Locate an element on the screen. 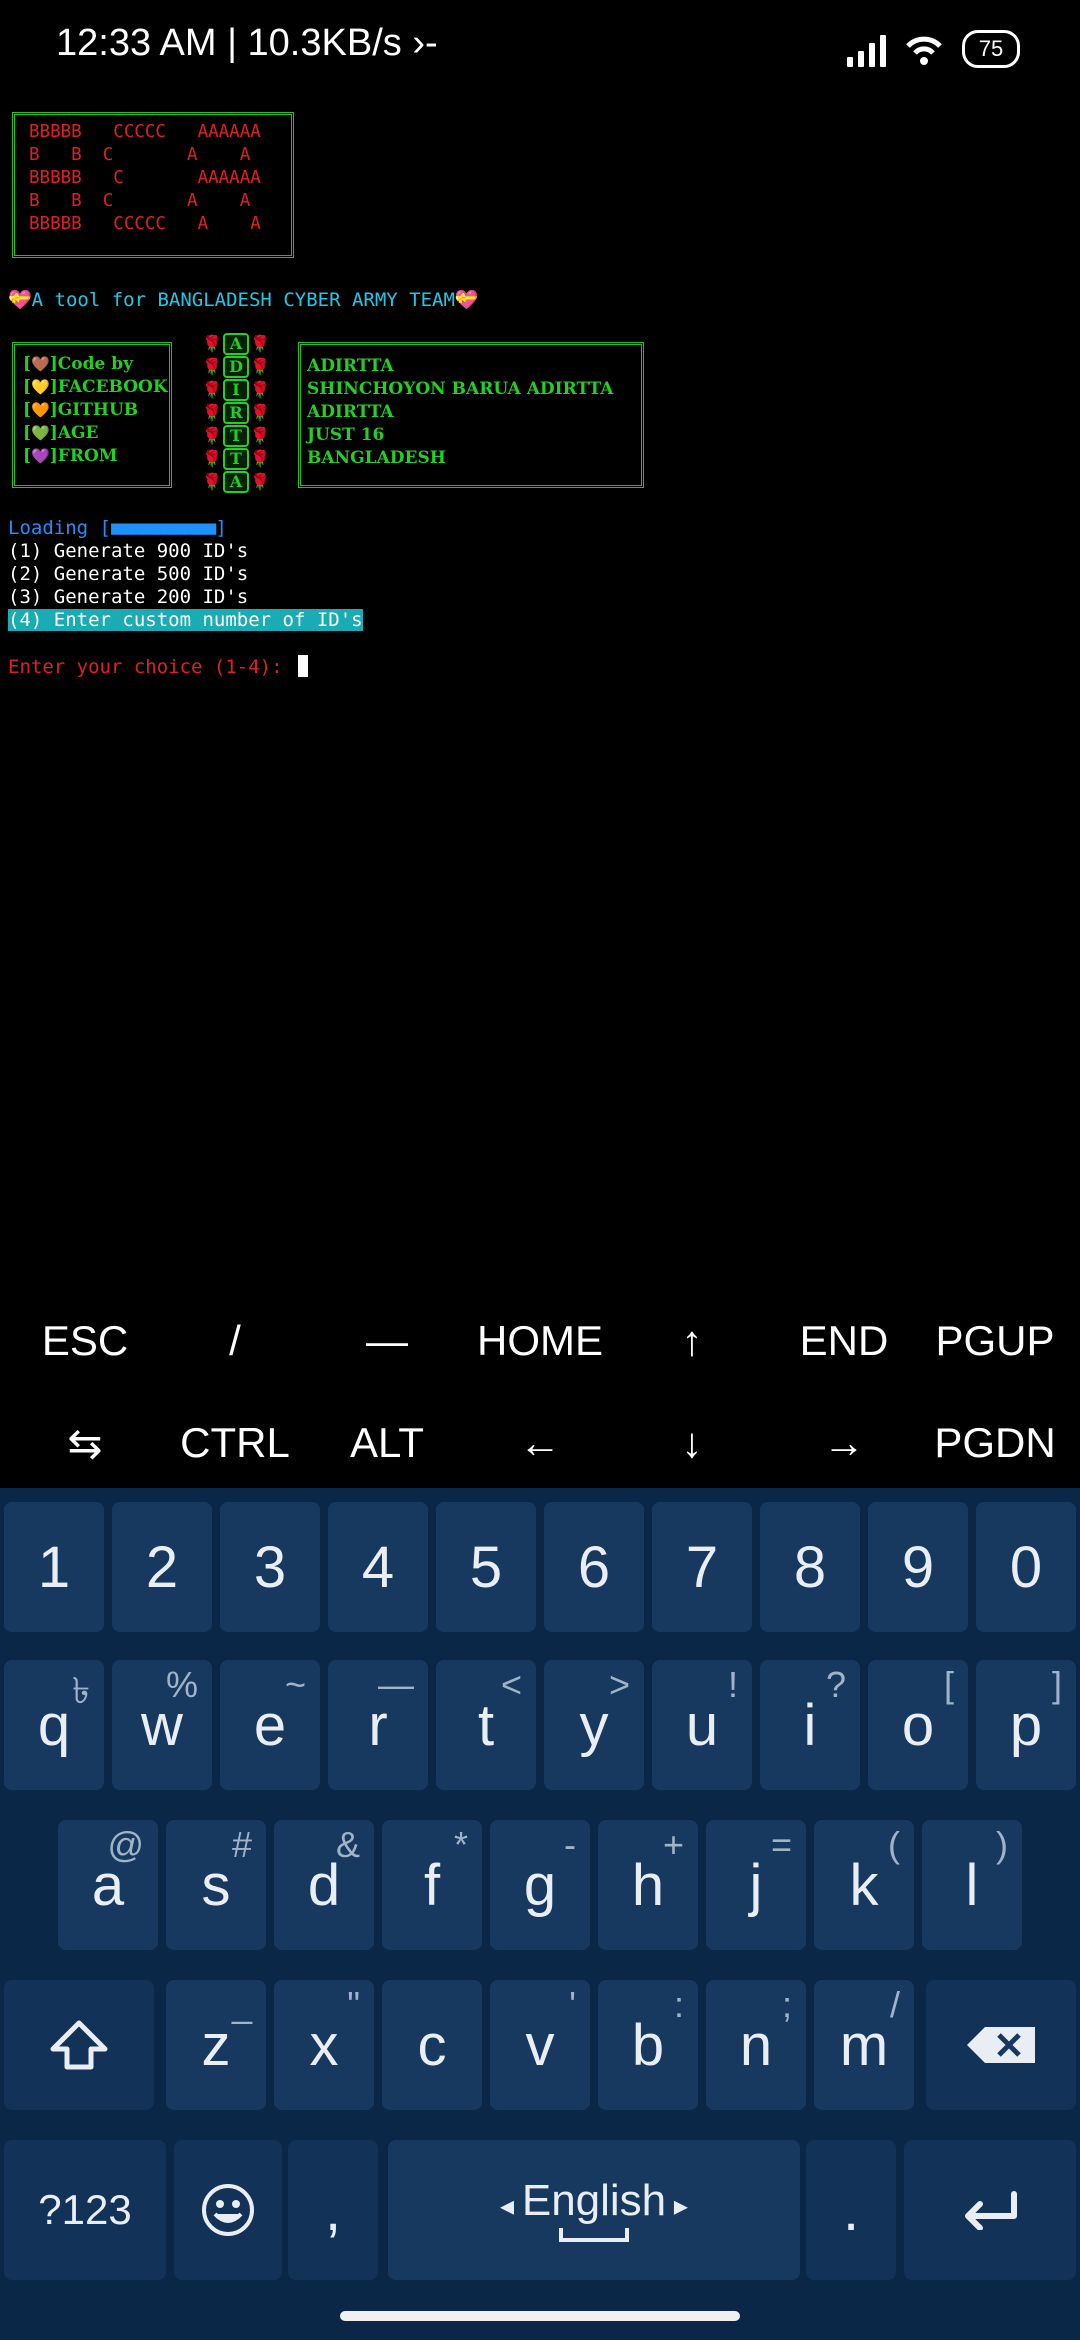  key-a: a @ is located at coordinates (108, 1885).